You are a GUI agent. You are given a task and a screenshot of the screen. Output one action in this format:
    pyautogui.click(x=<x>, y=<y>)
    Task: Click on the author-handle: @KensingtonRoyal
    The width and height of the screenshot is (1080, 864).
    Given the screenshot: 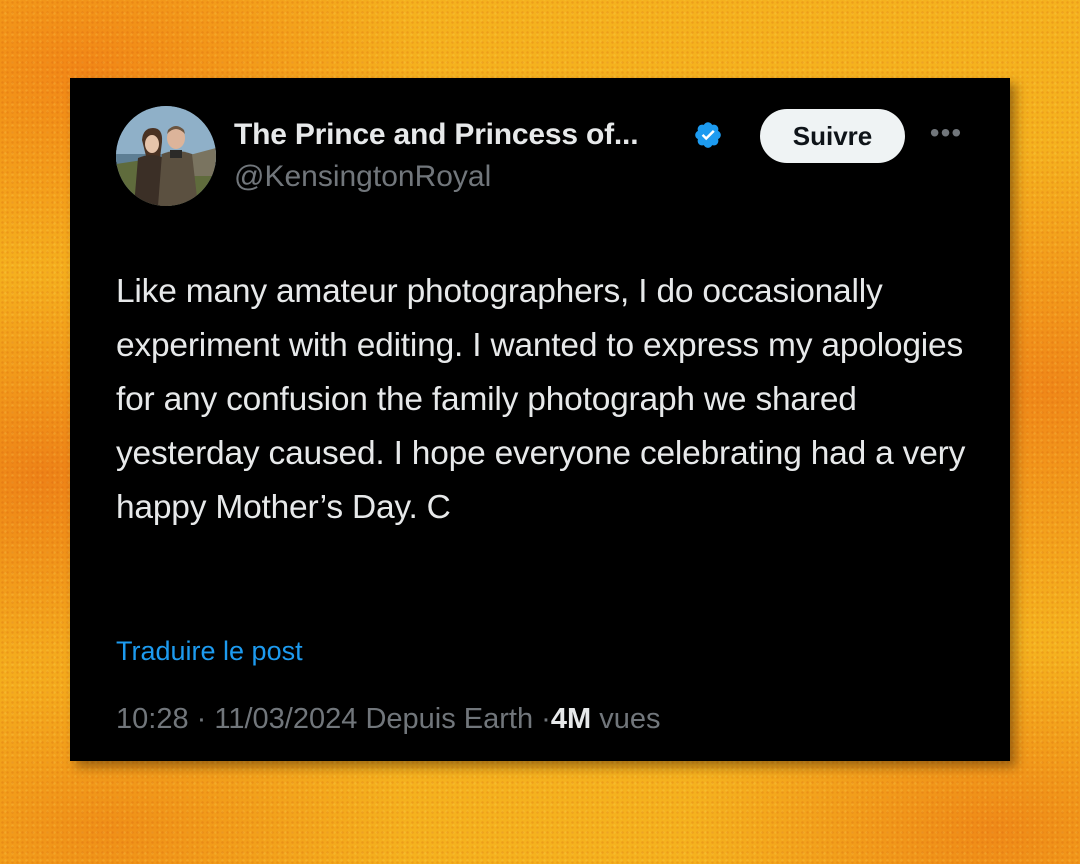 What is the action you would take?
    pyautogui.click(x=362, y=177)
    